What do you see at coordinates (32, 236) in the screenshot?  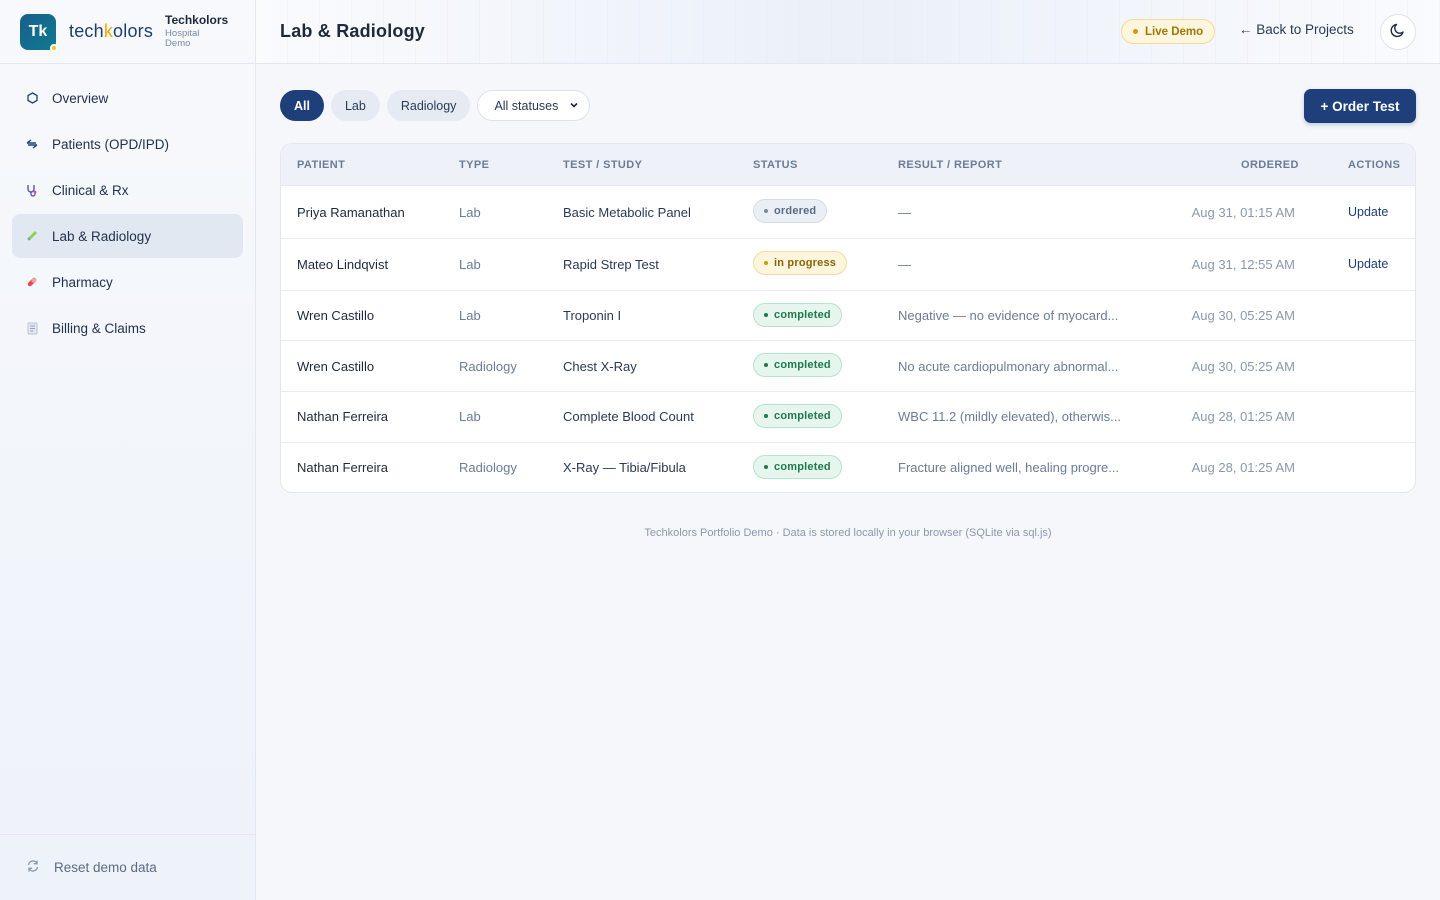 I see `test-tube-icon` at bounding box center [32, 236].